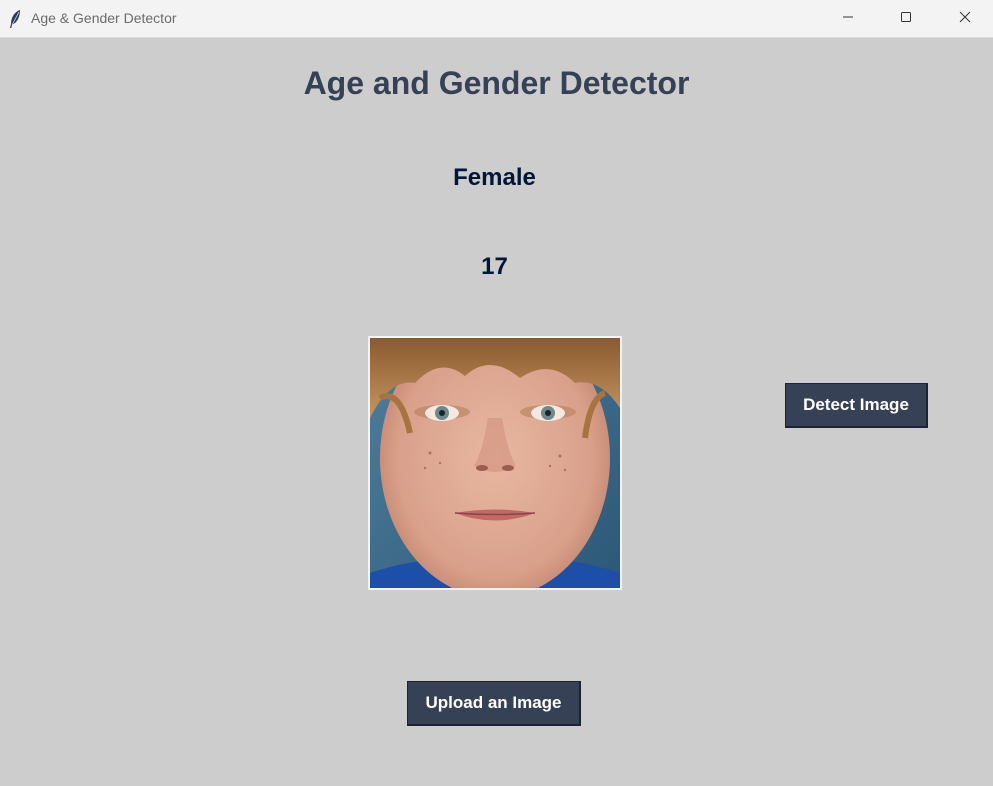 The width and height of the screenshot is (993, 786). What do you see at coordinates (494, 177) in the screenshot?
I see `gender-result: Female` at bounding box center [494, 177].